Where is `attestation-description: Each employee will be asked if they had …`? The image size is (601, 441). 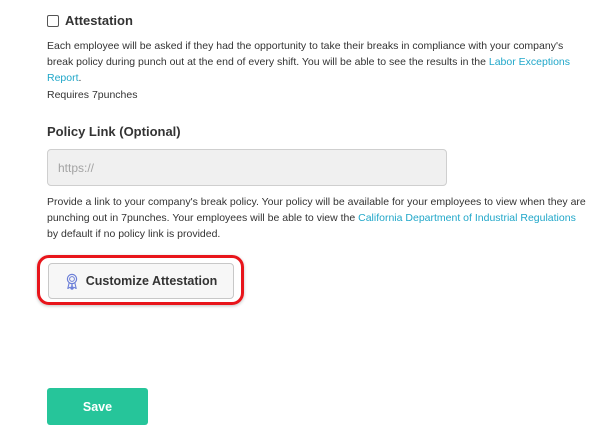 attestation-description: Each employee will be asked if they had … is located at coordinates (317, 62).